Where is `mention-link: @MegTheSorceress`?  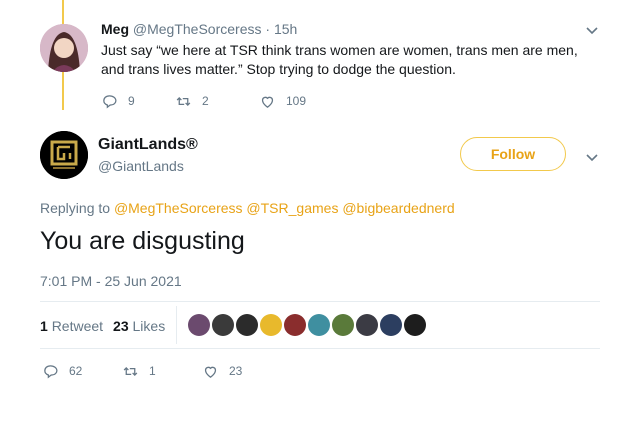
mention-link: @MegTheSorceress is located at coordinates (178, 208).